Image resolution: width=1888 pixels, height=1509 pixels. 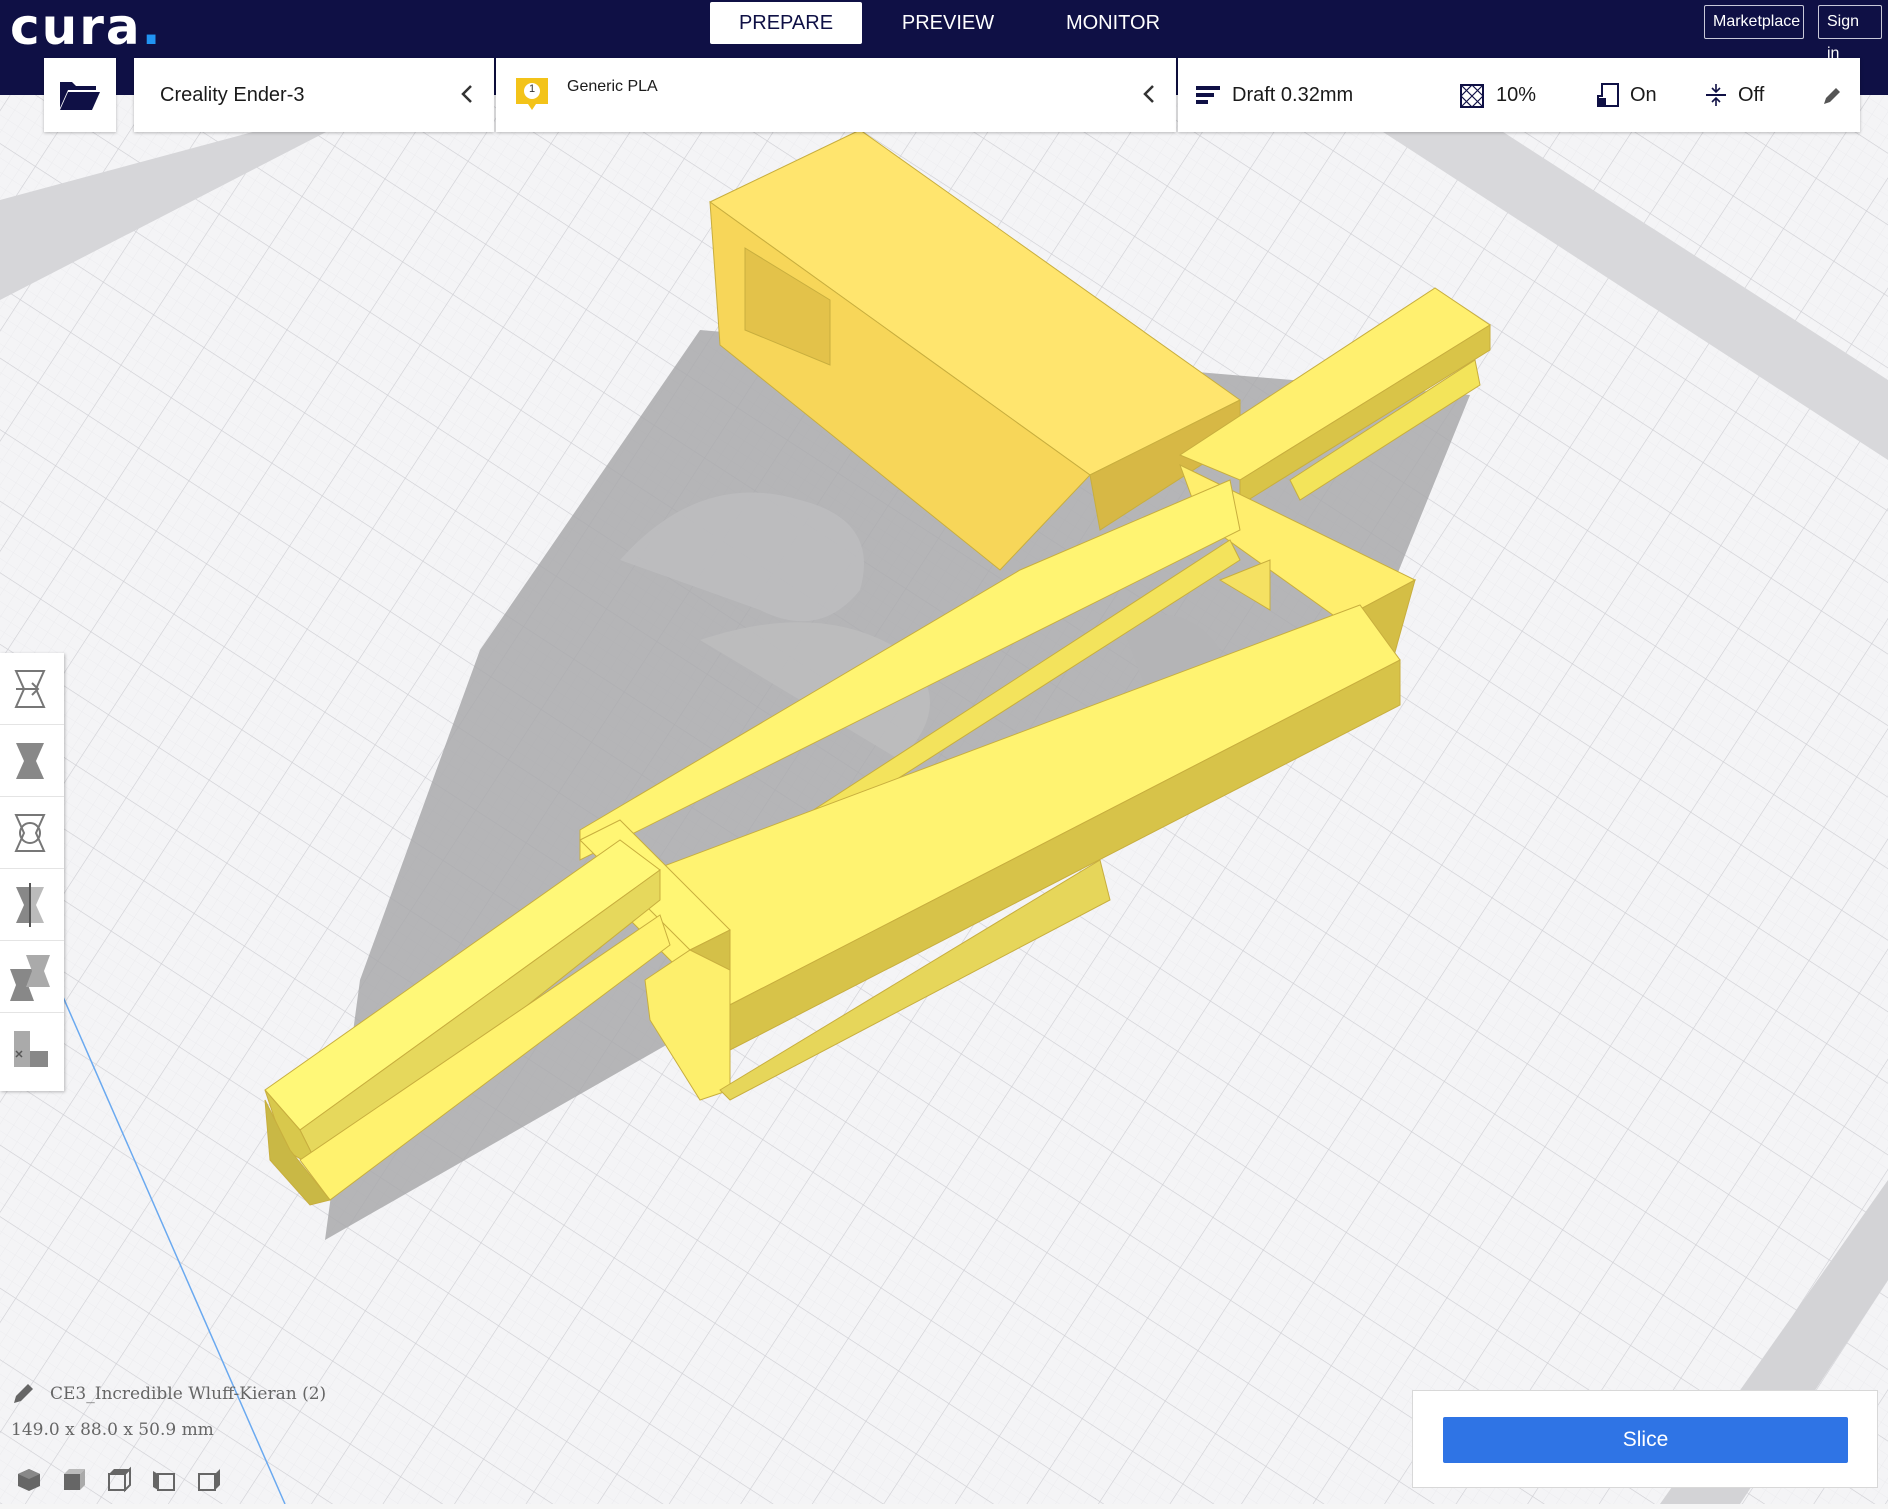 I want to click on rotate-tool-icon, so click(x=30, y=833).